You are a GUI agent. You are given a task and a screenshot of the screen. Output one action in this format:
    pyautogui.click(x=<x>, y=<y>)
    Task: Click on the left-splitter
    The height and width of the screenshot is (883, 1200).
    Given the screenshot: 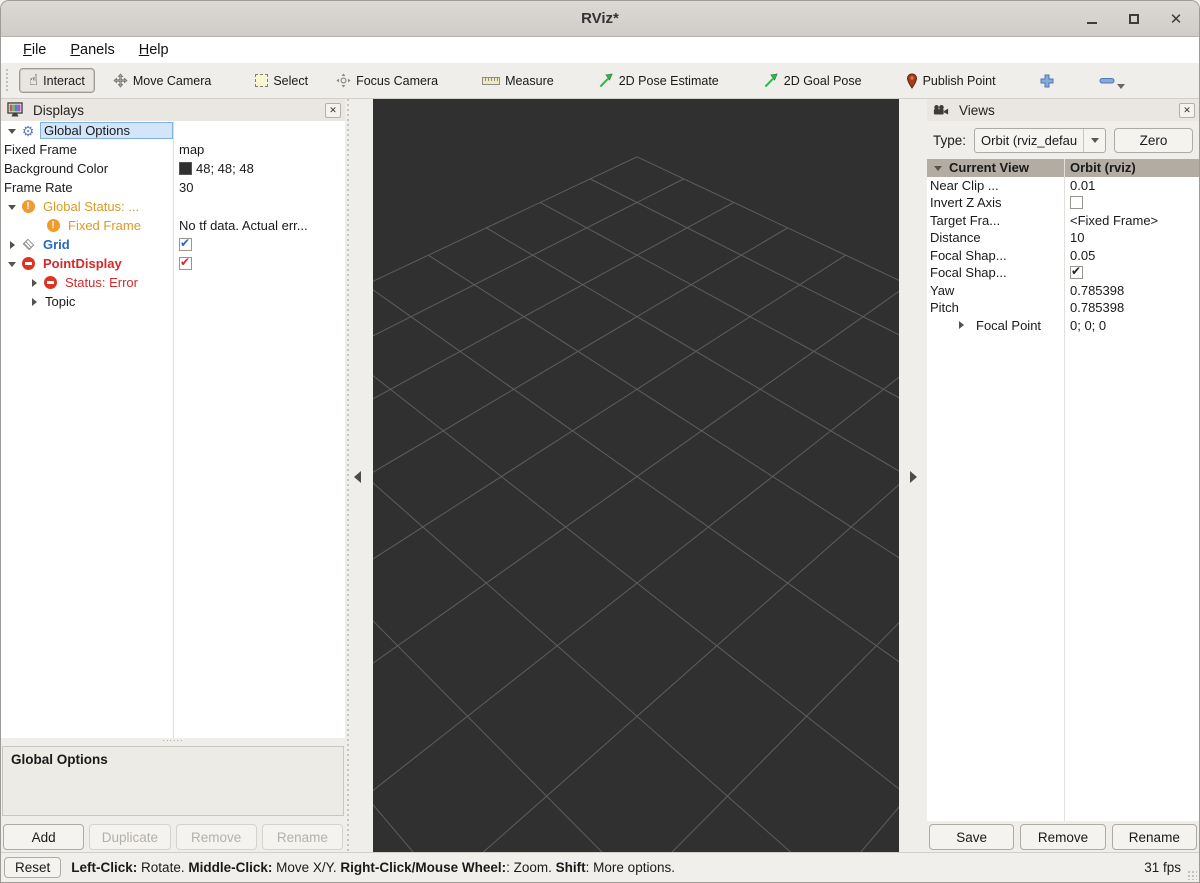 What is the action you would take?
    pyautogui.click(x=359, y=475)
    